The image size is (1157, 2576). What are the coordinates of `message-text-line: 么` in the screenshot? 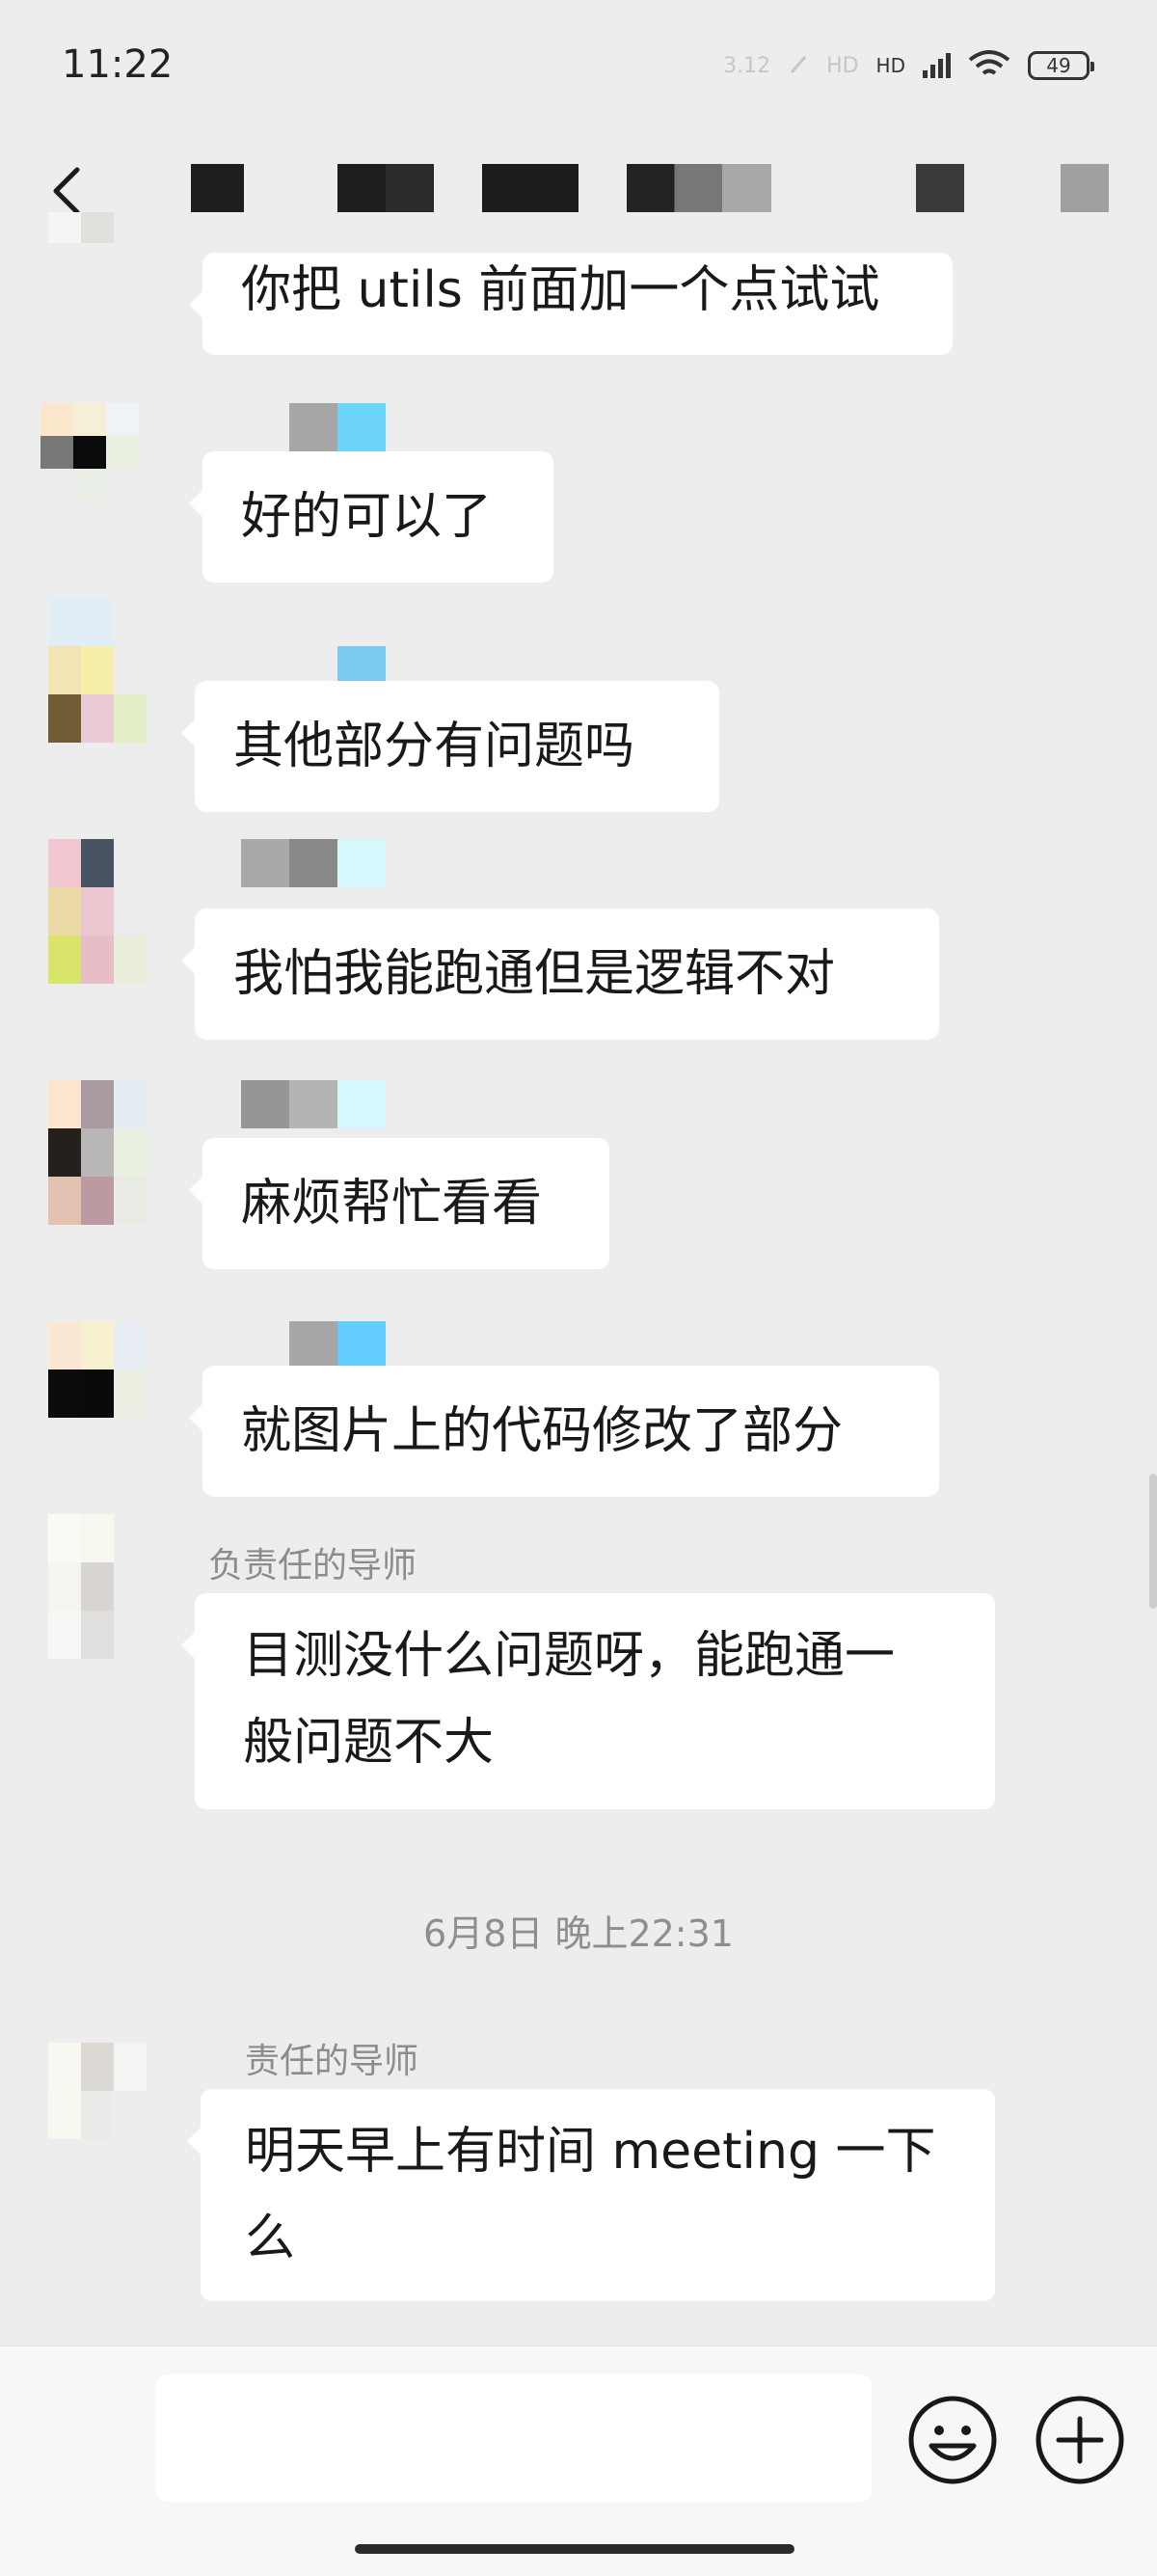 It's located at (270, 2238).